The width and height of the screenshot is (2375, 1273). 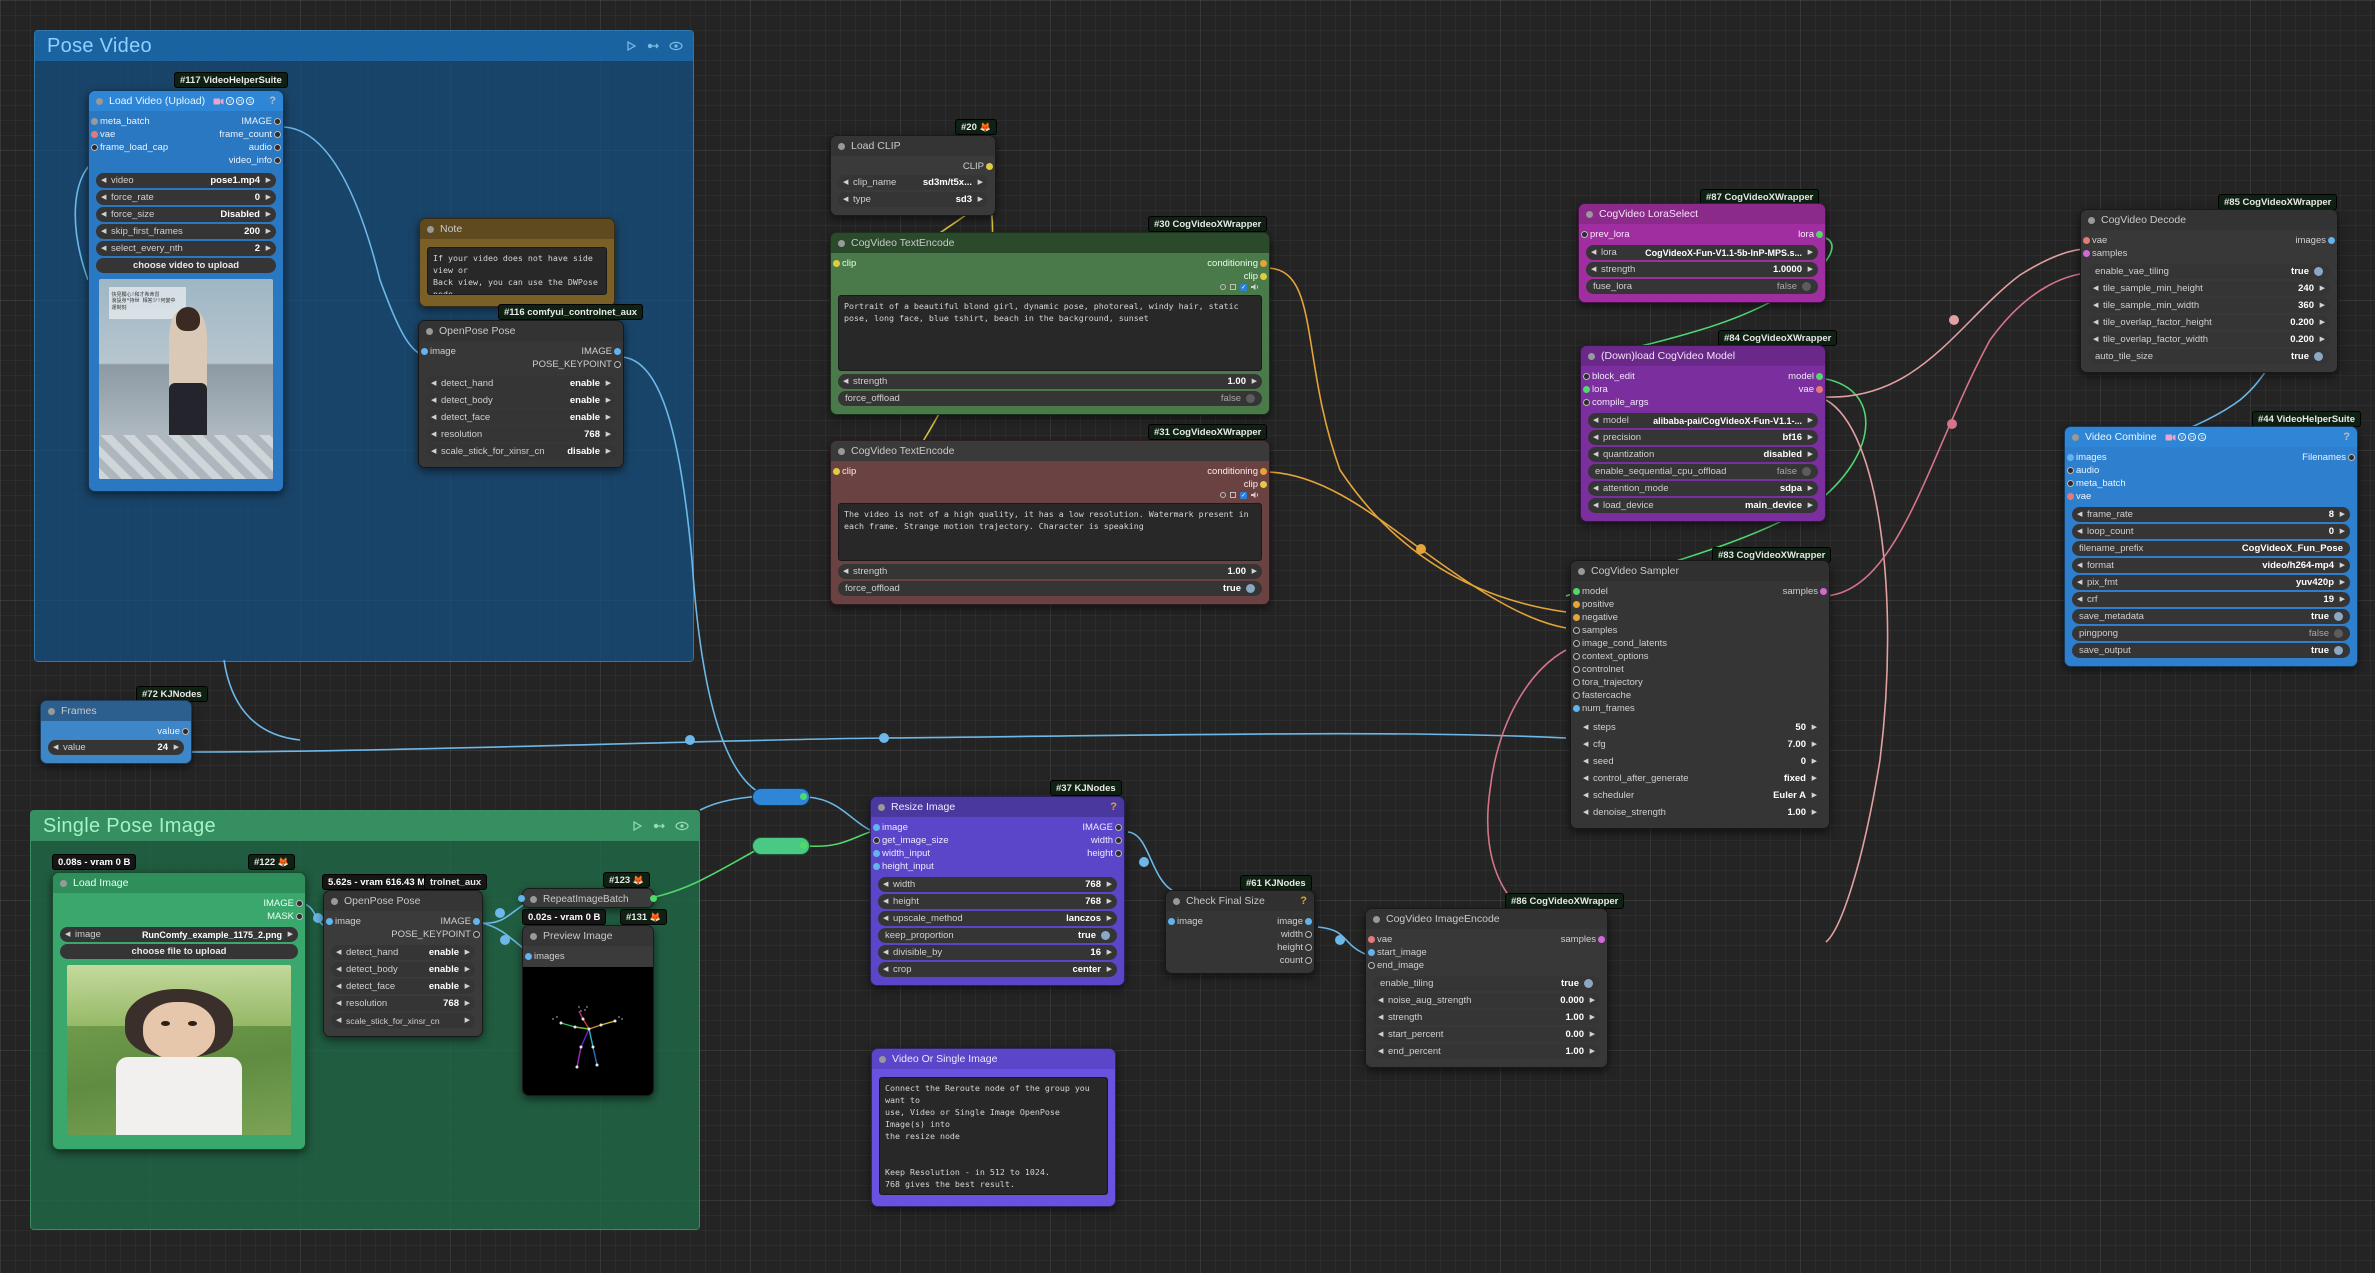 What do you see at coordinates (1601, 939) in the screenshot?
I see `output-socket-samples` at bounding box center [1601, 939].